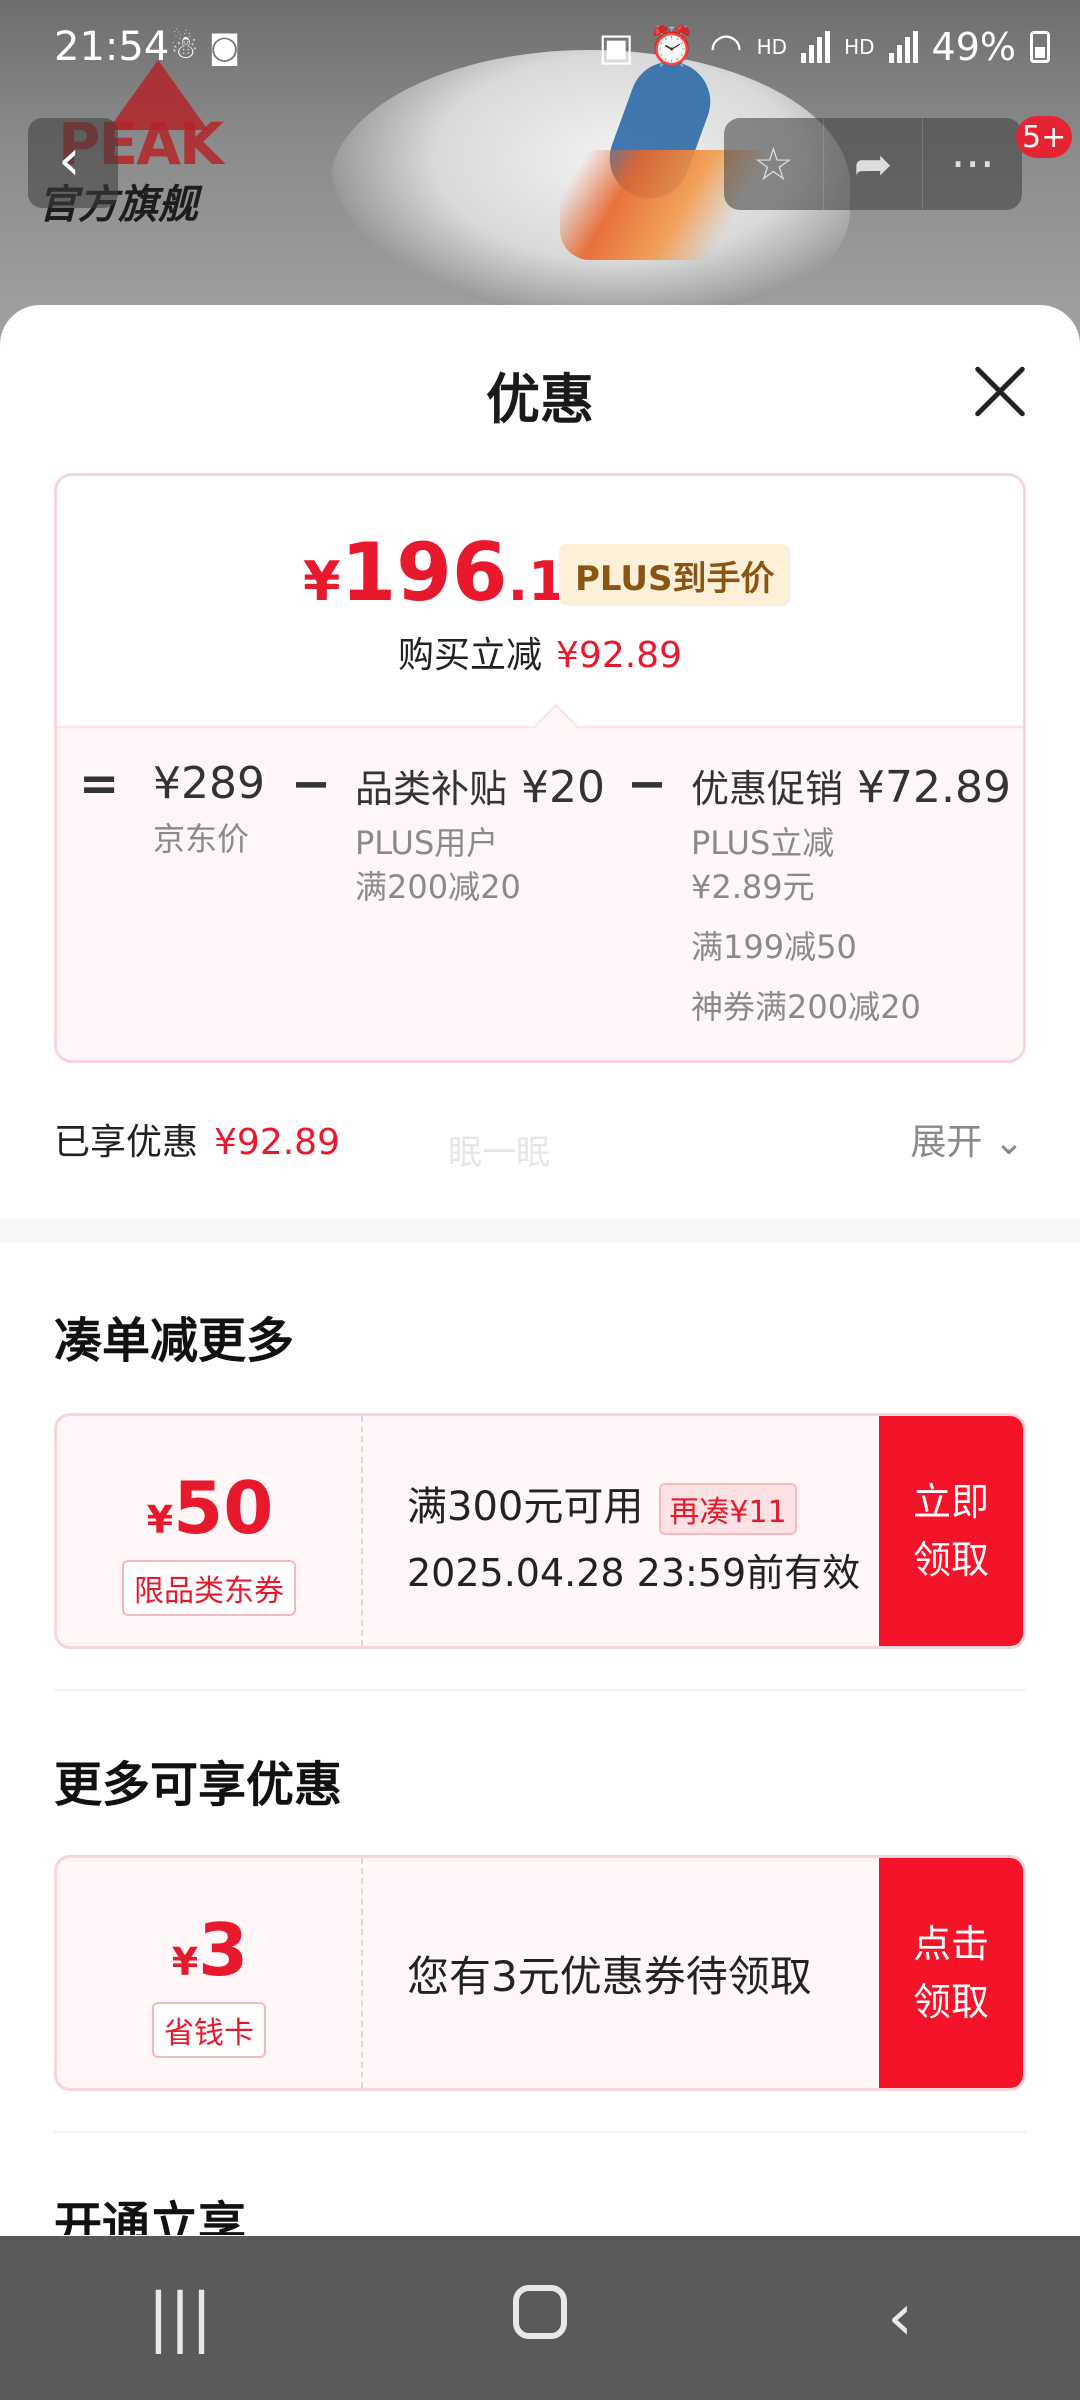  I want to click on vibrate-icon: ▣, so click(616, 46).